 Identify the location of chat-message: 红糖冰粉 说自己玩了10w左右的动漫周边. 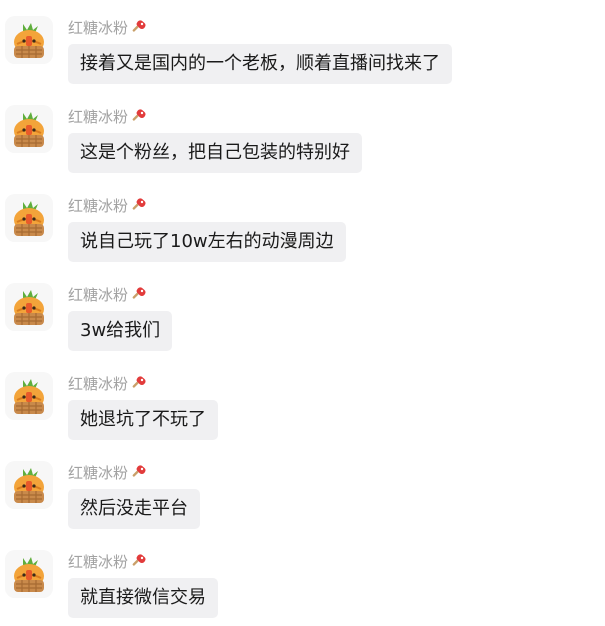
(302, 230).